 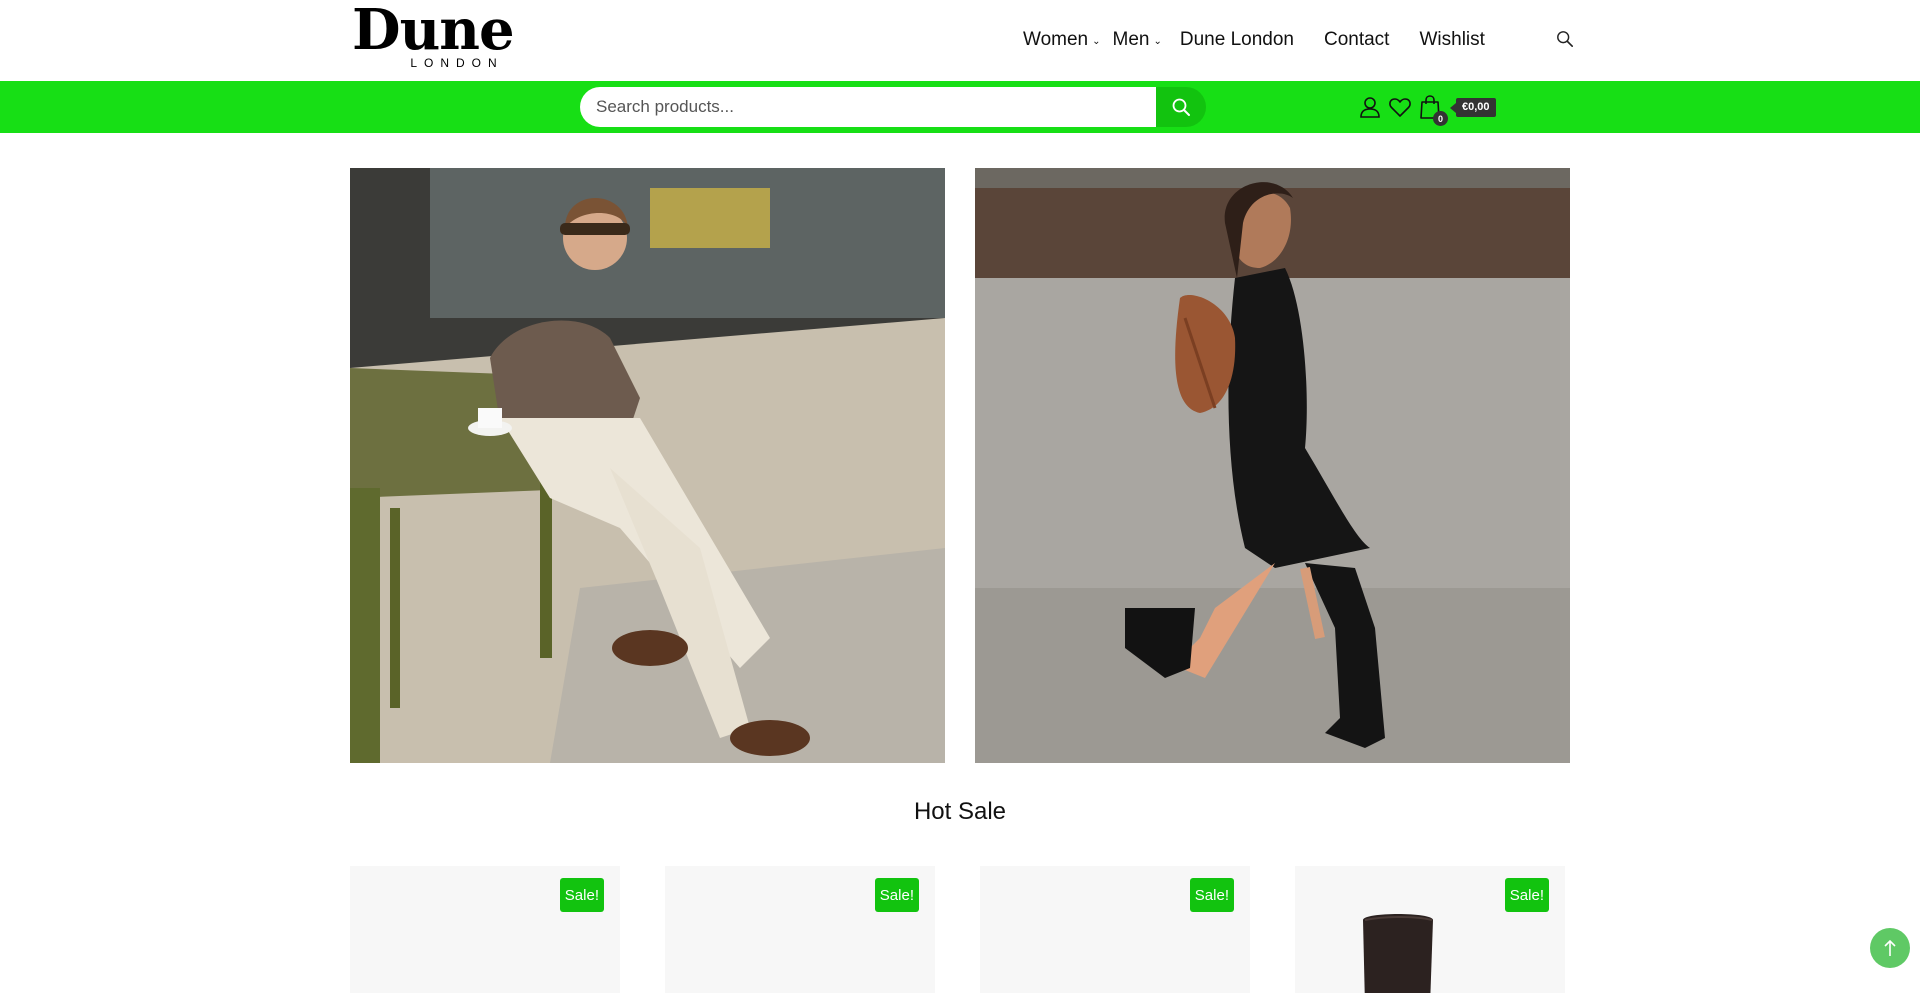 I want to click on nav-item-label: Contact, so click(x=1356, y=39).